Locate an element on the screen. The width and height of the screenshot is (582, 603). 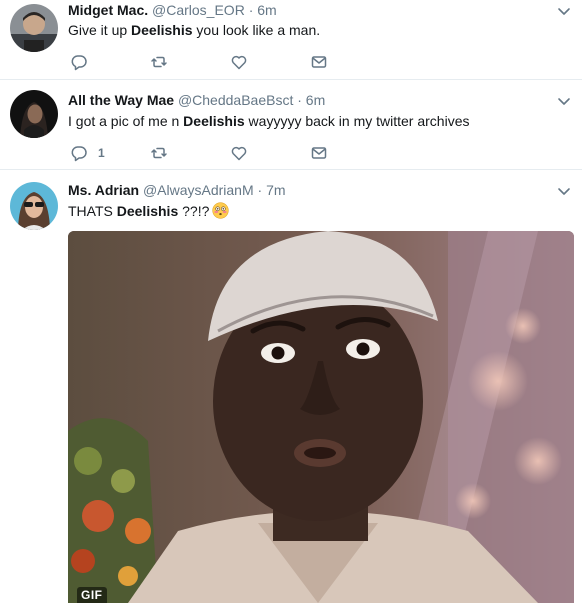
tweet-header: All the Way Mae @CheddaBaeBsct · 6m is located at coordinates (196, 100).